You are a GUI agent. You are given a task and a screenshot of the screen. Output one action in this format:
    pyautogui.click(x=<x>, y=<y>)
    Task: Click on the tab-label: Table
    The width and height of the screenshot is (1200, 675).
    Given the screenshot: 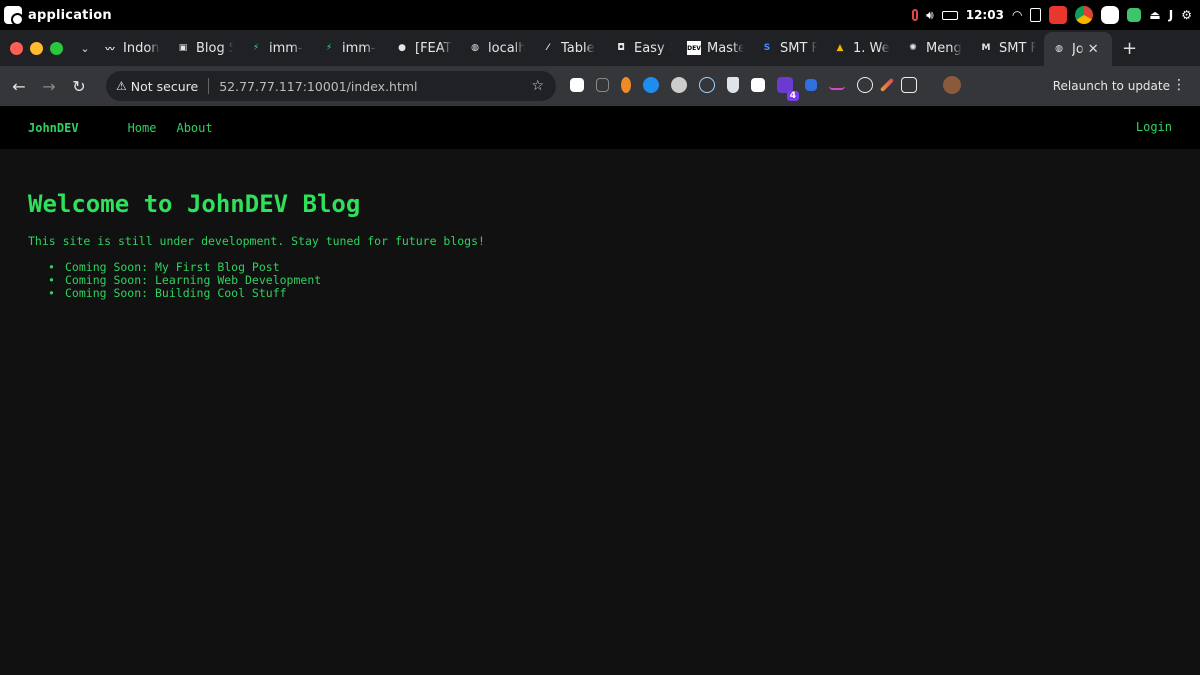 What is the action you would take?
    pyautogui.click(x=578, y=48)
    